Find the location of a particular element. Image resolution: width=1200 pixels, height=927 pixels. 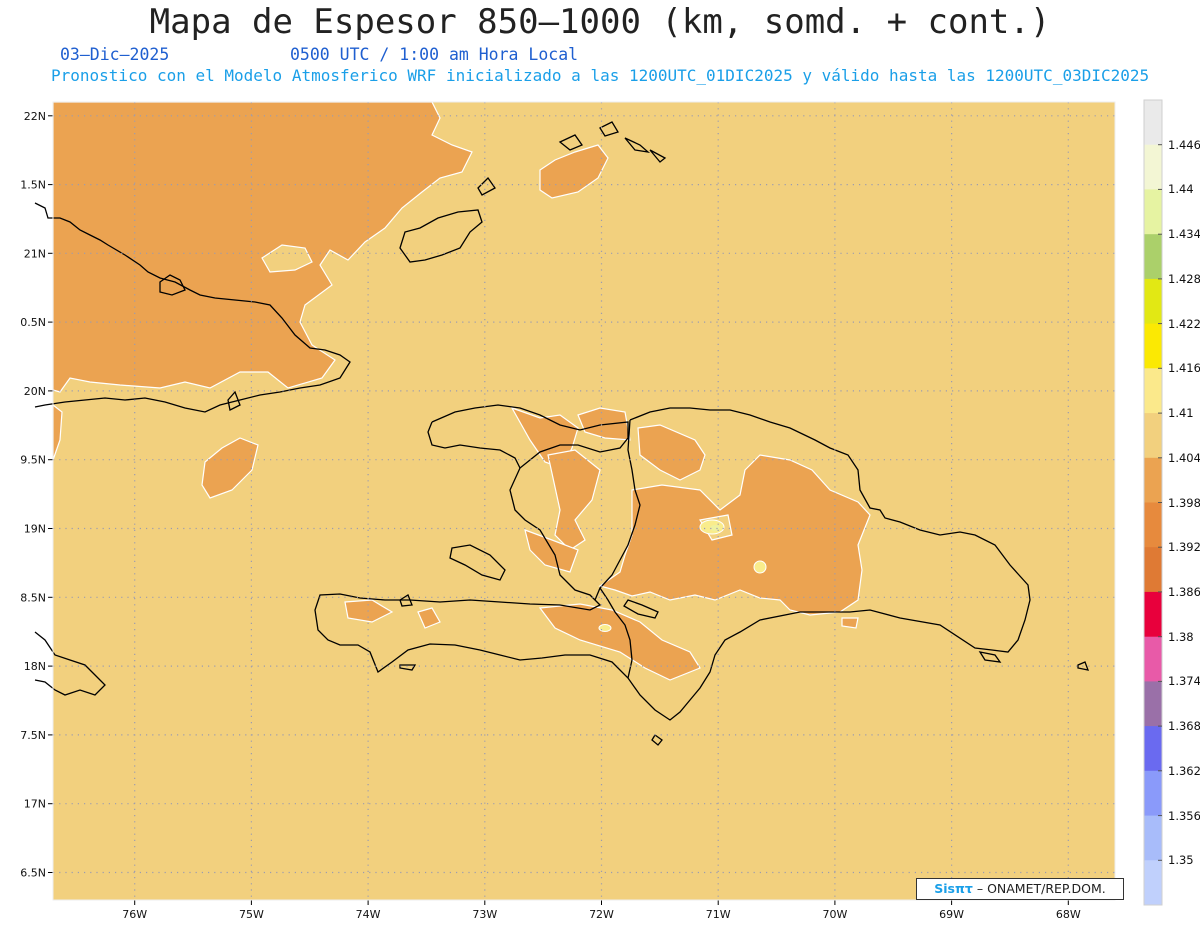

colorbar-label: 1.398 is located at coordinates (1184, 502).